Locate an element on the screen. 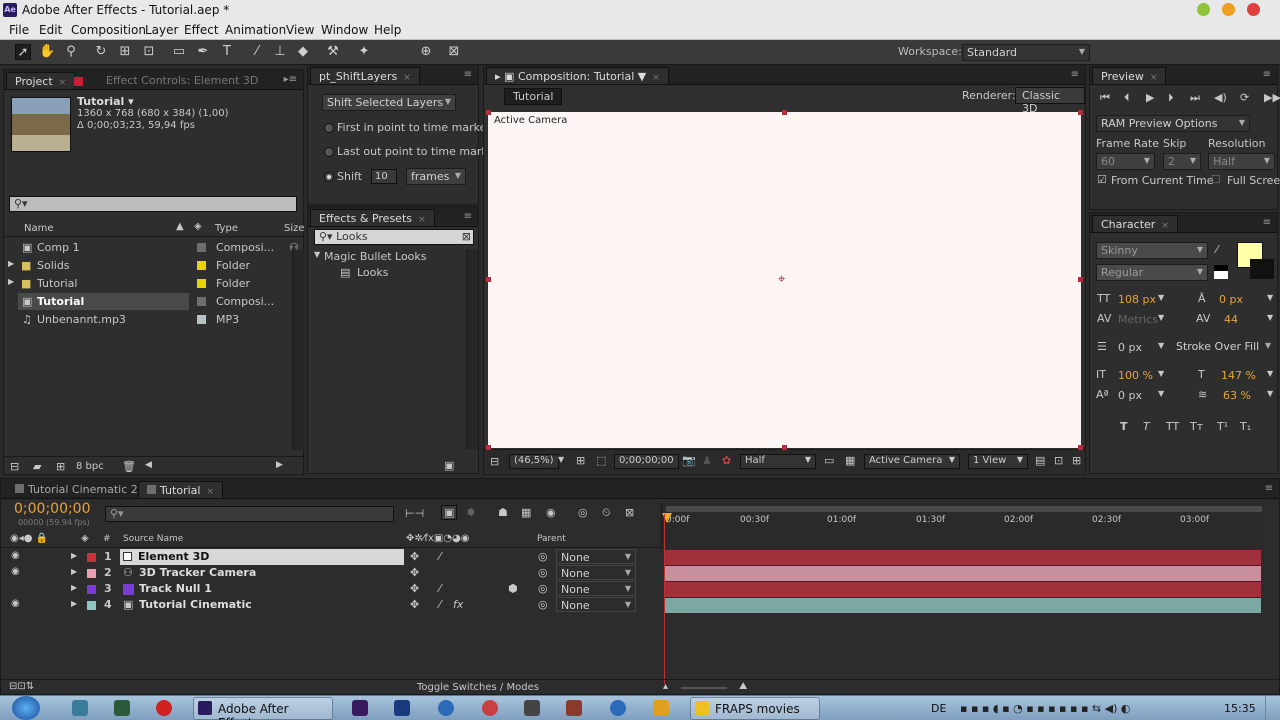 This screenshot has width=1280, height=720. maximize-icon is located at coordinates (1228, 9).